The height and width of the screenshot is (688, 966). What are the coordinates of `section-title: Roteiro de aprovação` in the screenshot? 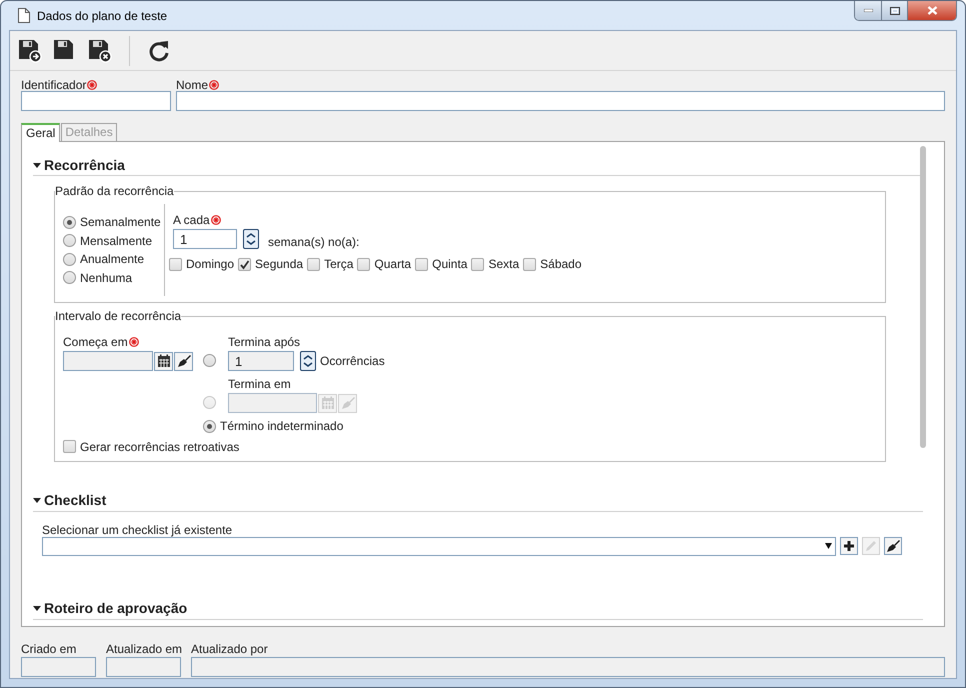 It's located at (116, 608).